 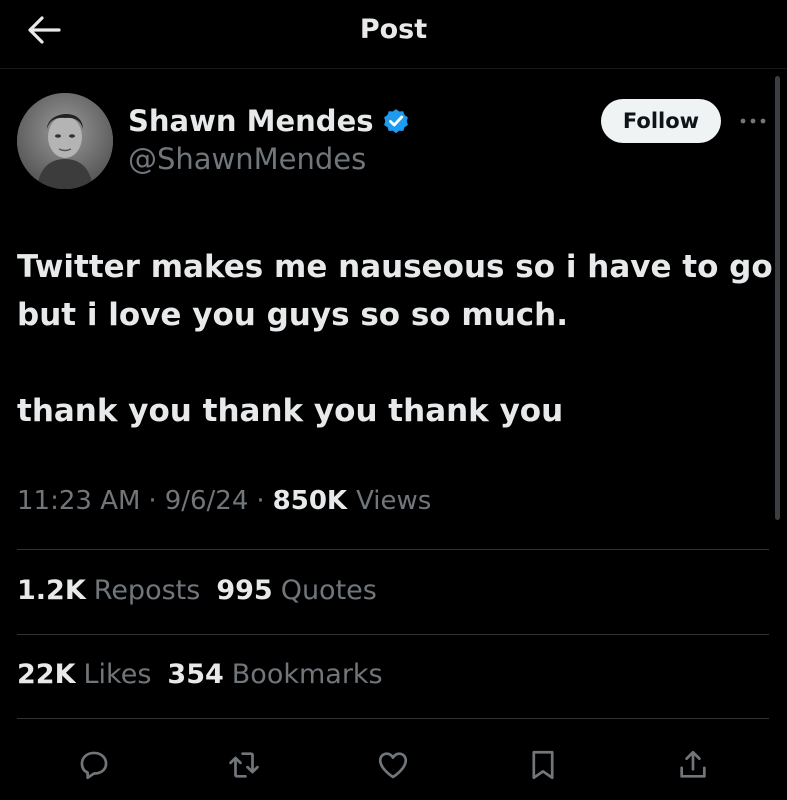 I want to click on post-time: 11:23 AM, so click(x=78, y=501).